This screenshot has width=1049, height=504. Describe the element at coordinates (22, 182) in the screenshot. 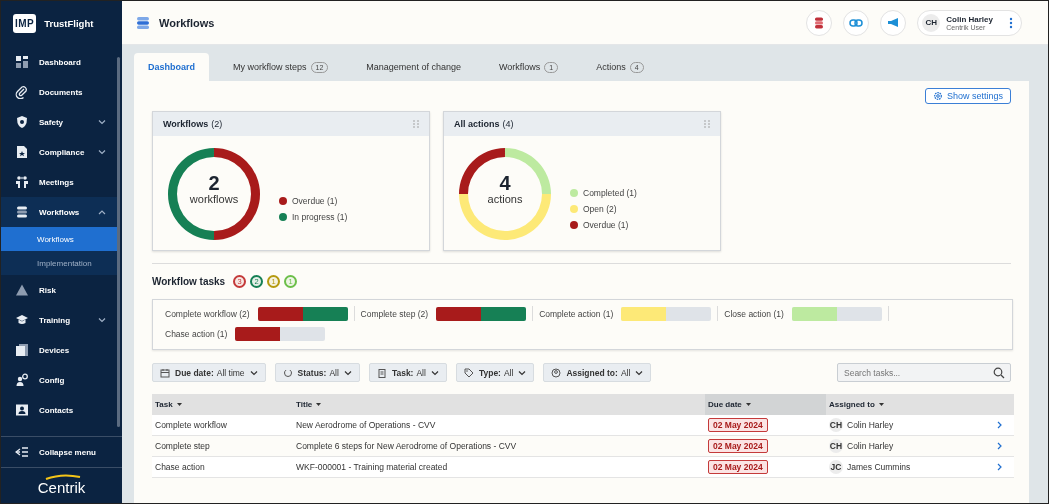

I see `meeting-people-icon` at that location.